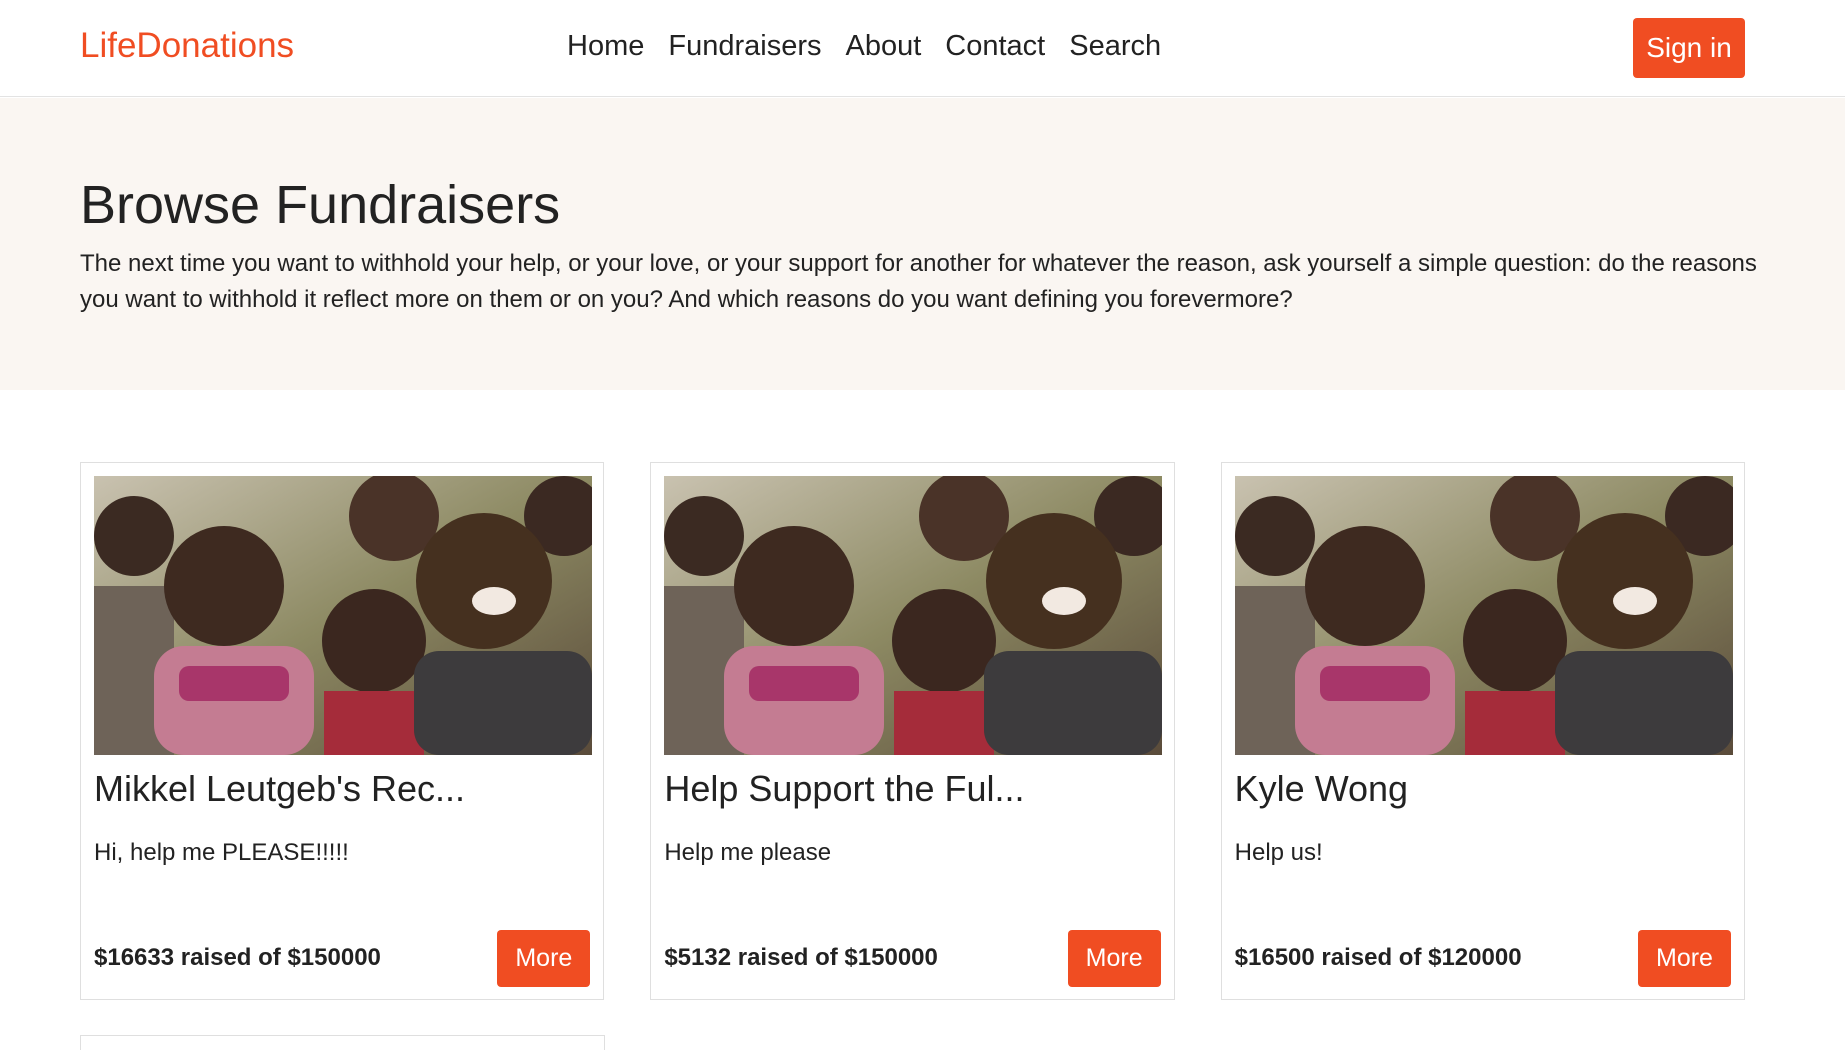  Describe the element at coordinates (995, 46) in the screenshot. I see `nav-contact: Contact` at that location.